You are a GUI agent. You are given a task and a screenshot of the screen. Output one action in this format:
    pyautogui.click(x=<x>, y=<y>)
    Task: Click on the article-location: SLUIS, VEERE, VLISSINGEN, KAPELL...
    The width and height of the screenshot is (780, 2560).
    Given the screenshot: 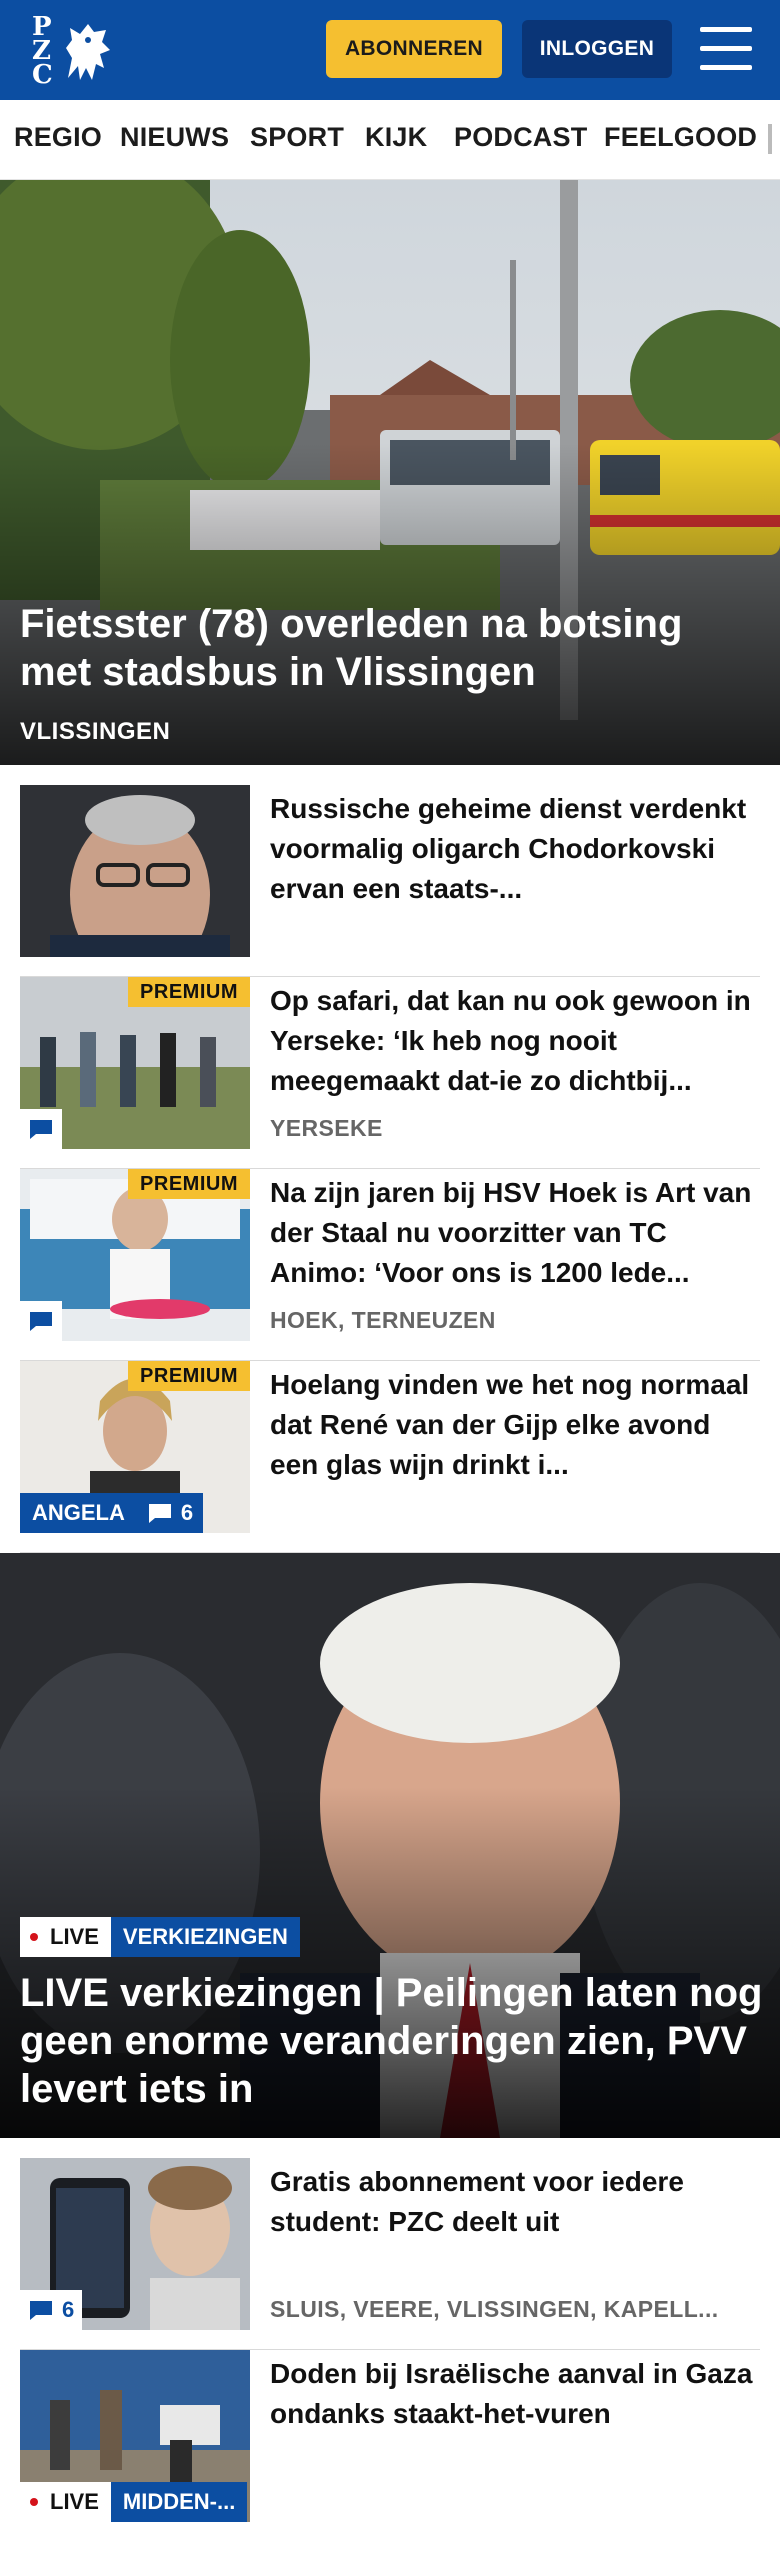 What is the action you would take?
    pyautogui.click(x=494, y=2309)
    